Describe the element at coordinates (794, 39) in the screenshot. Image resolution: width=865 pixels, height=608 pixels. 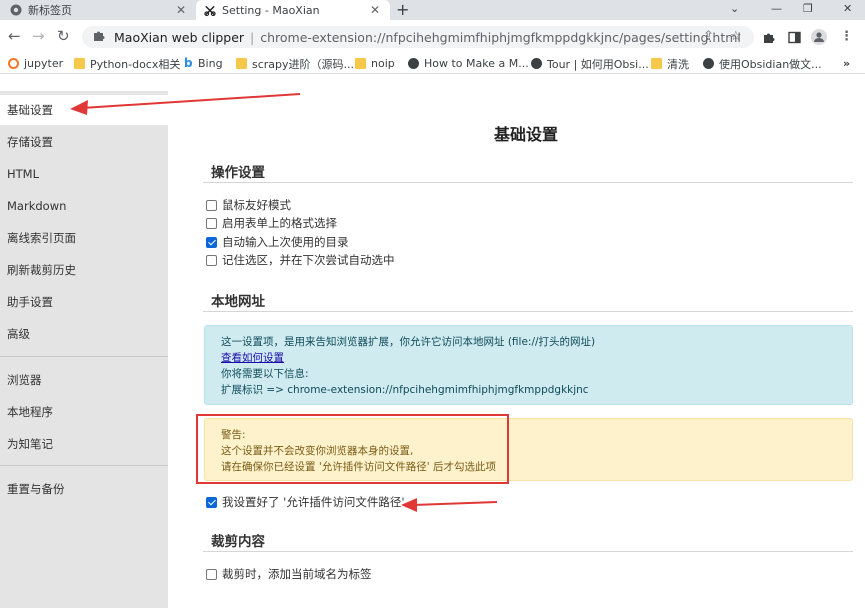
I see `side-panel-icon` at that location.